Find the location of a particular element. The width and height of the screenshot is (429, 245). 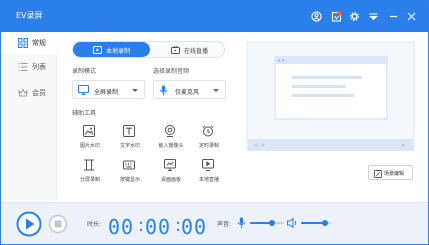

tool-split-screen: 分屏录制 is located at coordinates (90, 174).